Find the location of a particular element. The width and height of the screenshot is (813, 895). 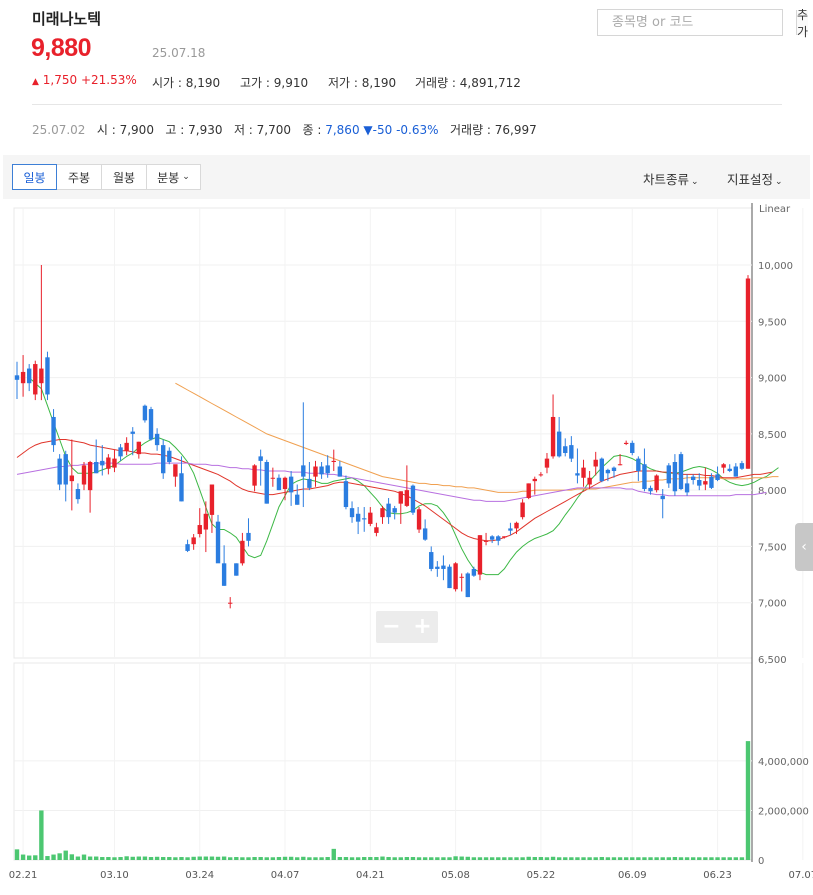

hover-change-percent: -0.63% is located at coordinates (417, 130).